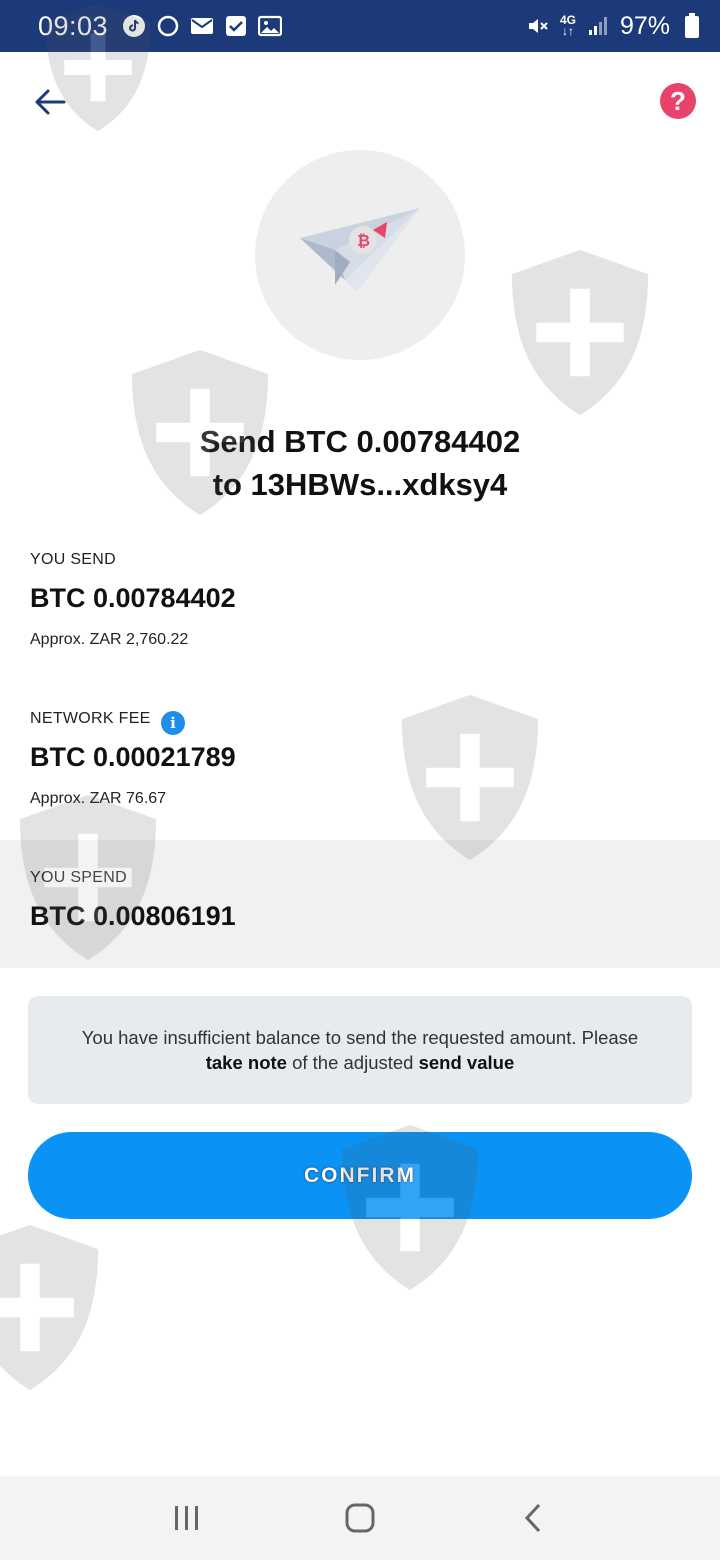 This screenshot has height=1560, width=720. What do you see at coordinates (360, 484) in the screenshot?
I see `send-title-line2: to 13HBWs...xdksy4` at bounding box center [360, 484].